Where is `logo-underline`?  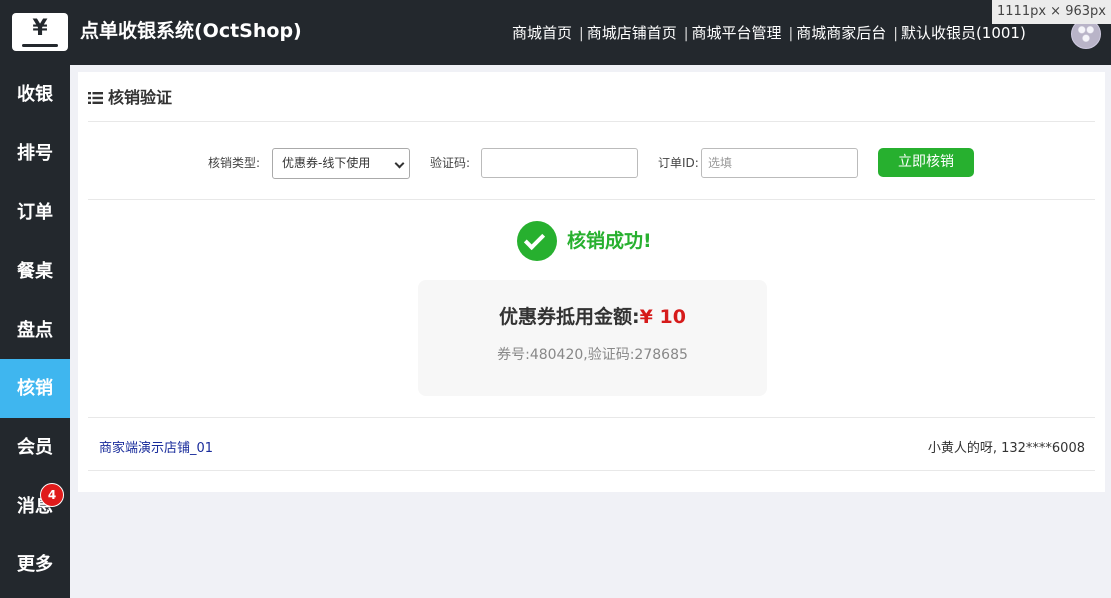
logo-underline is located at coordinates (40, 45).